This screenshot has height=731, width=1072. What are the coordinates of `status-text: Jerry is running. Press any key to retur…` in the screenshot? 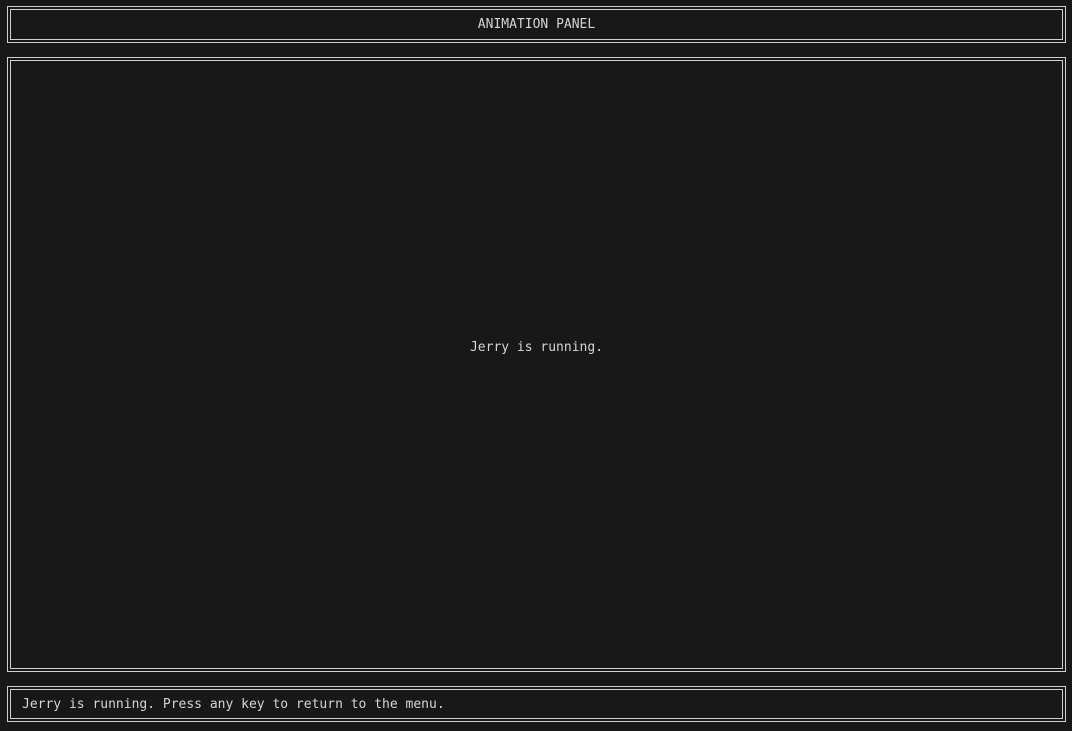 It's located at (233, 704).